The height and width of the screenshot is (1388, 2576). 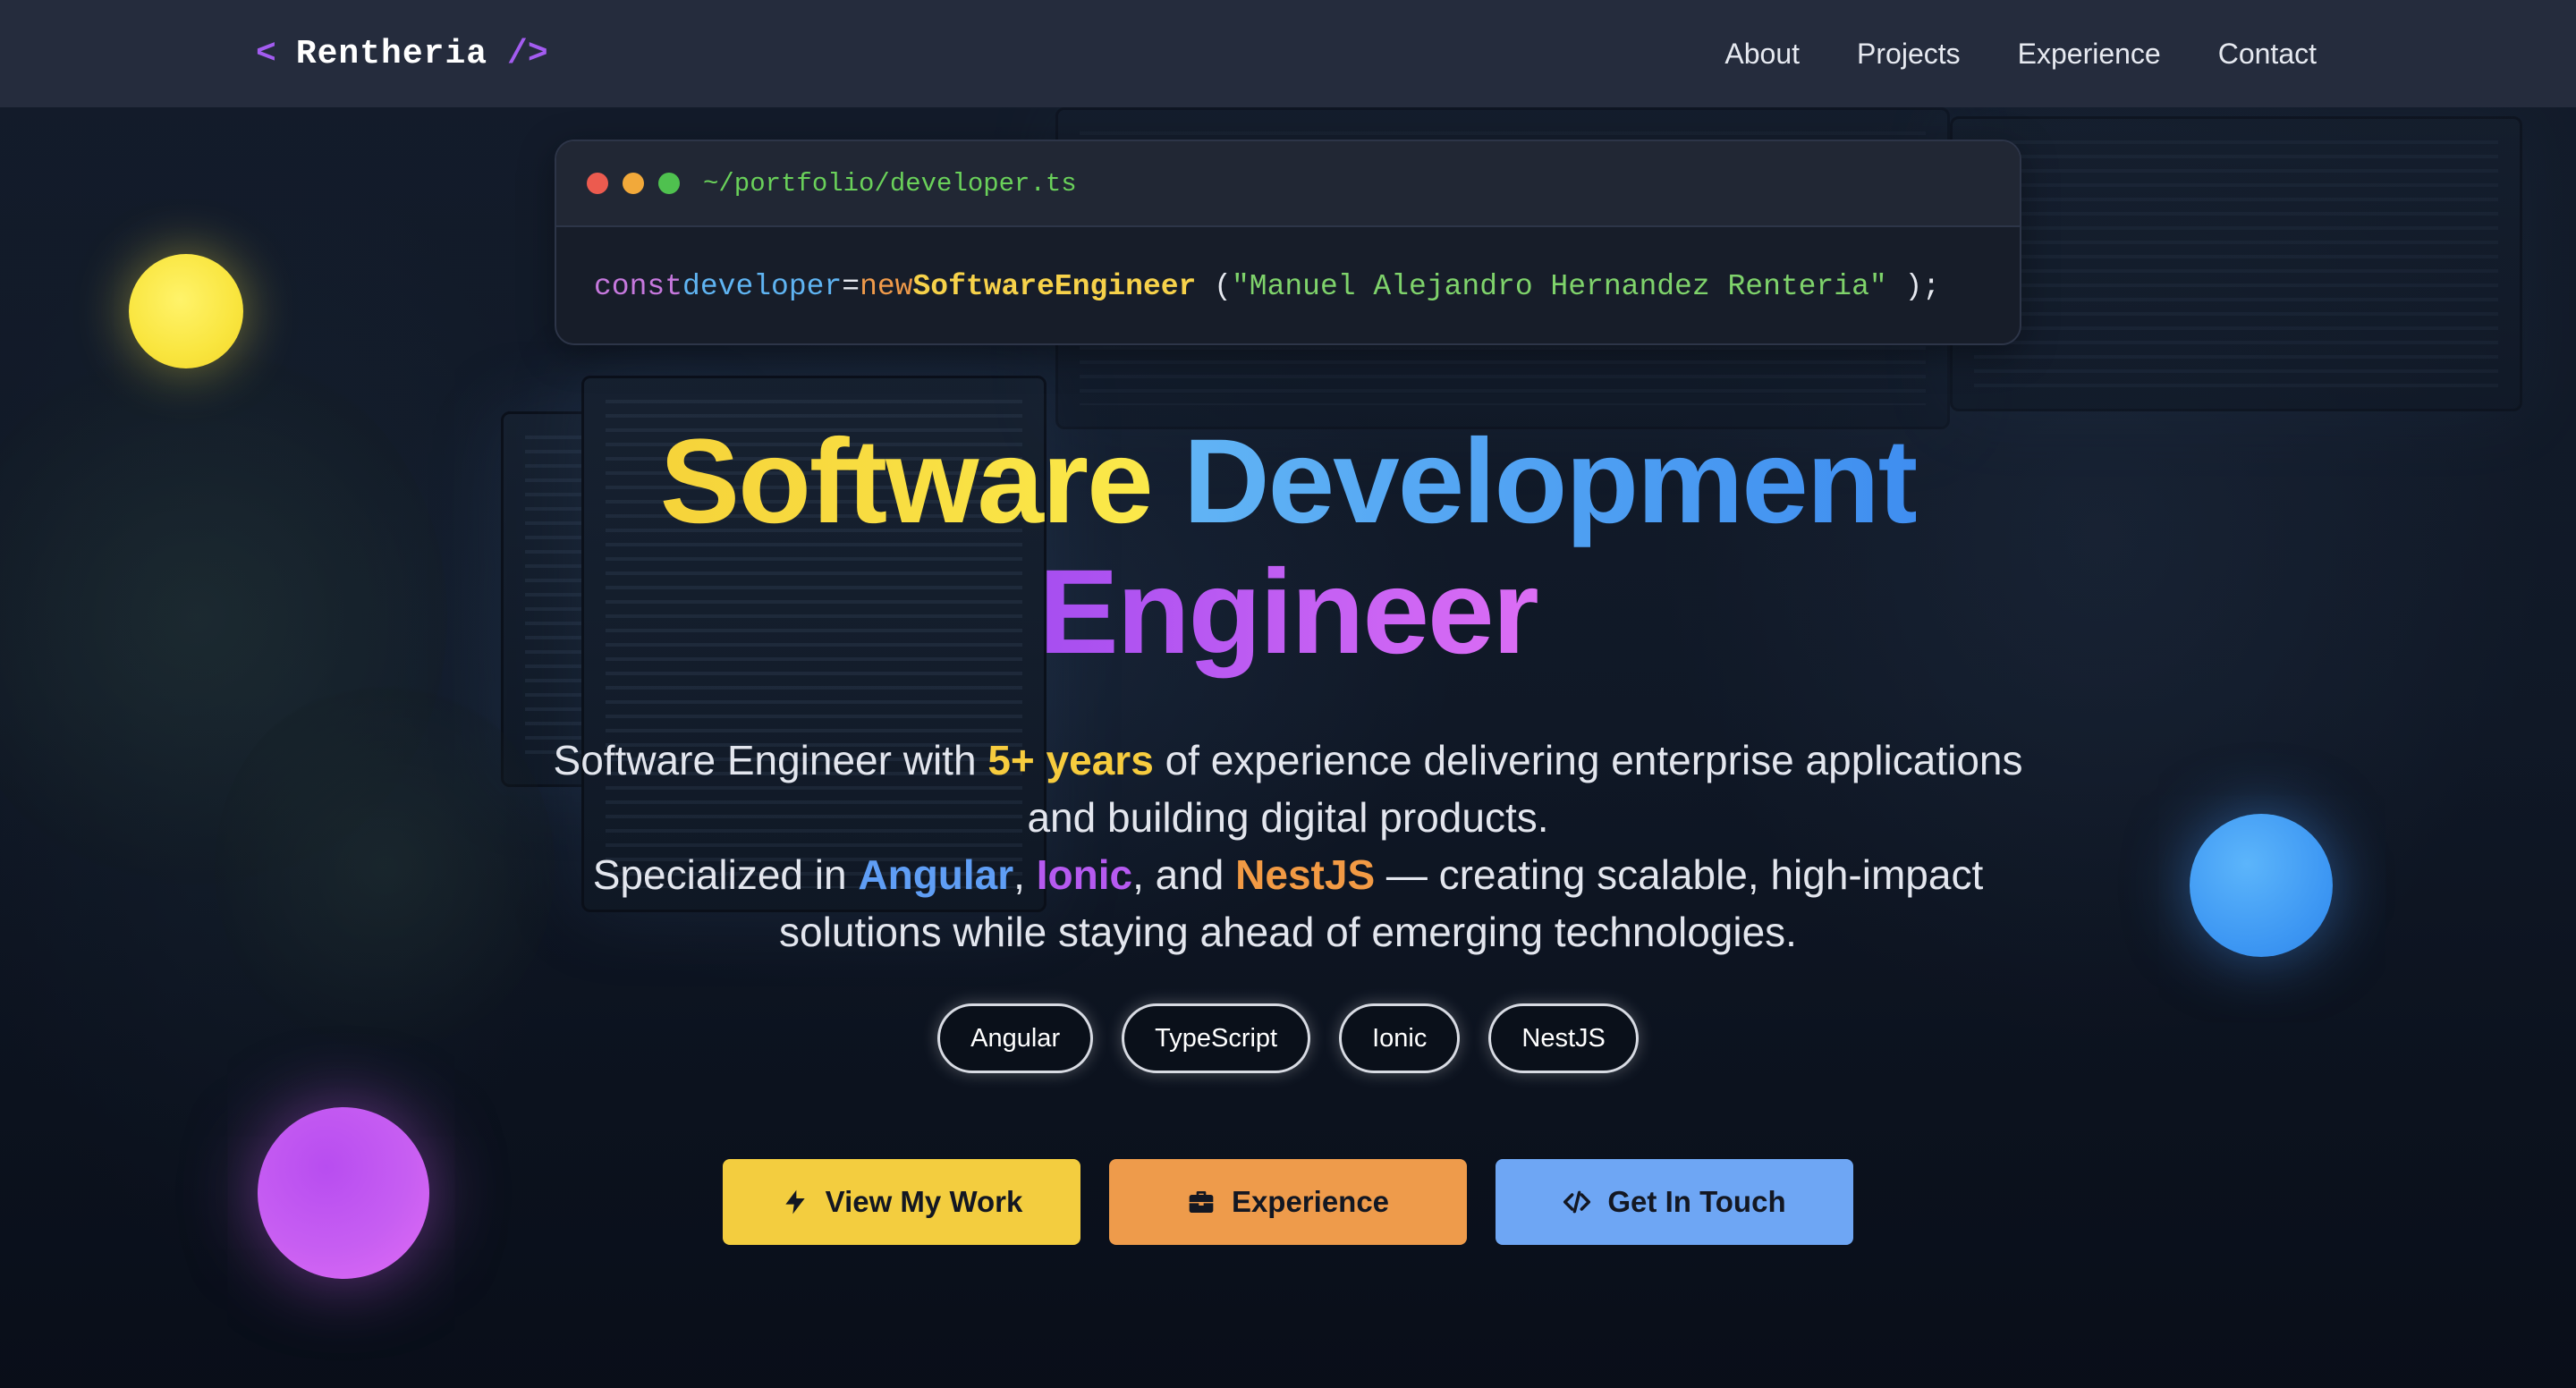 I want to click on code-close: );, so click(x=1913, y=286).